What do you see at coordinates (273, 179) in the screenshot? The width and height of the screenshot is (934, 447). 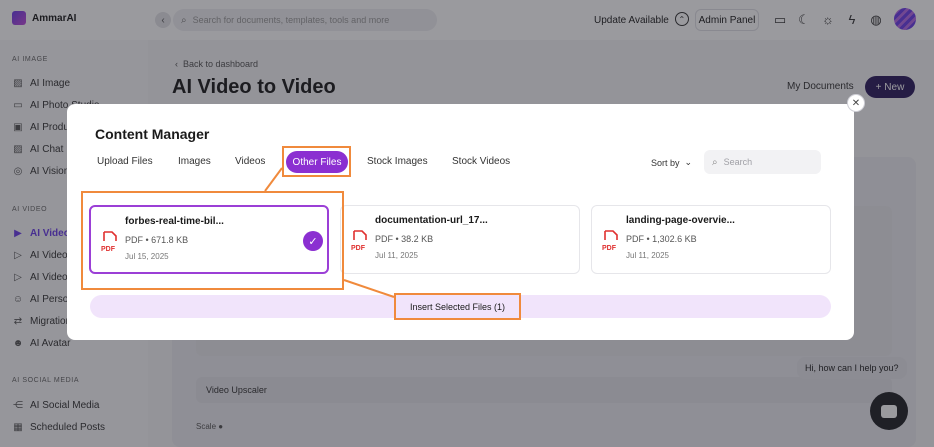 I see `arrow-line-tab` at bounding box center [273, 179].